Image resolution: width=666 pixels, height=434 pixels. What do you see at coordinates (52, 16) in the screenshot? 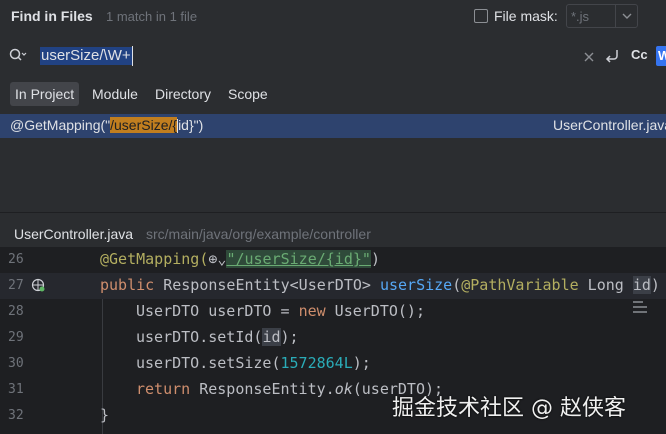
I see `dialog-title: Find in Files` at bounding box center [52, 16].